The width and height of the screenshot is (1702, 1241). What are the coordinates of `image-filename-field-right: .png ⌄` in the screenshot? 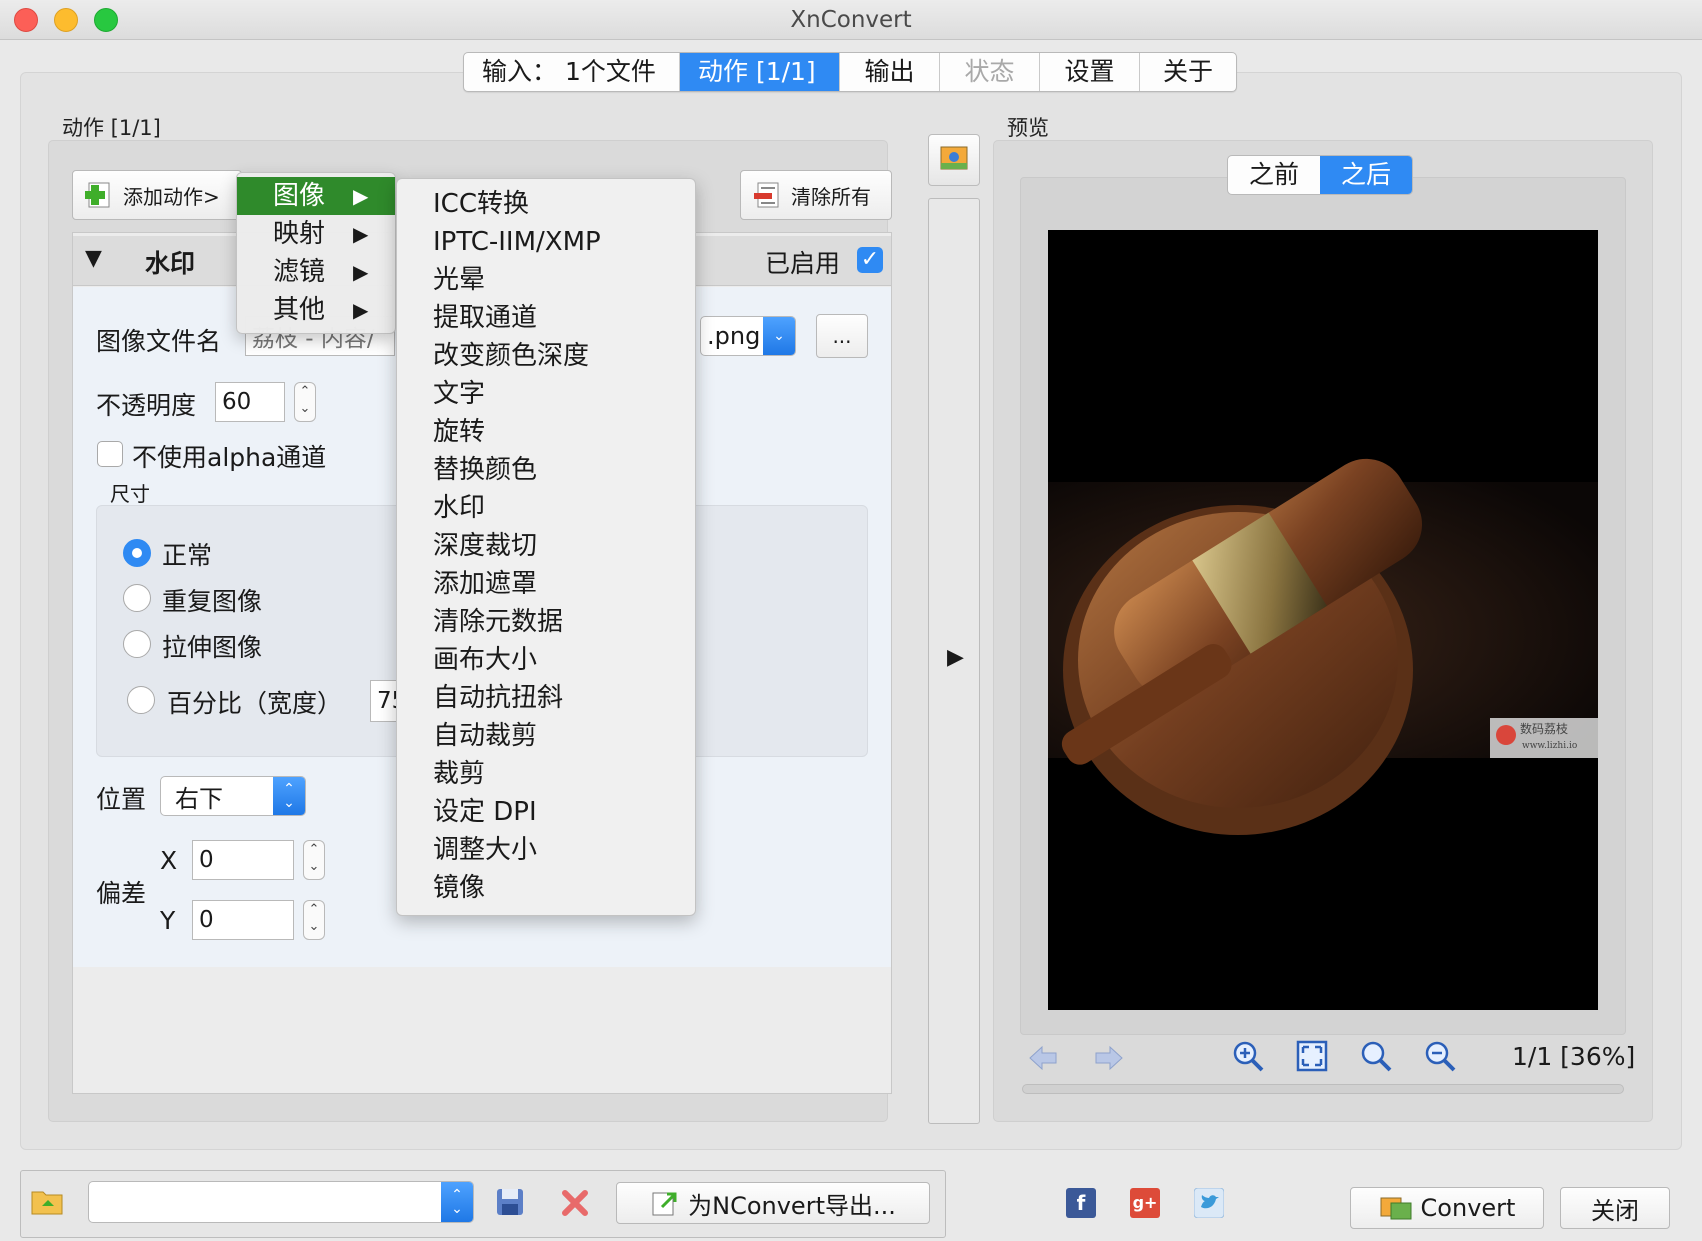 It's located at (748, 336).